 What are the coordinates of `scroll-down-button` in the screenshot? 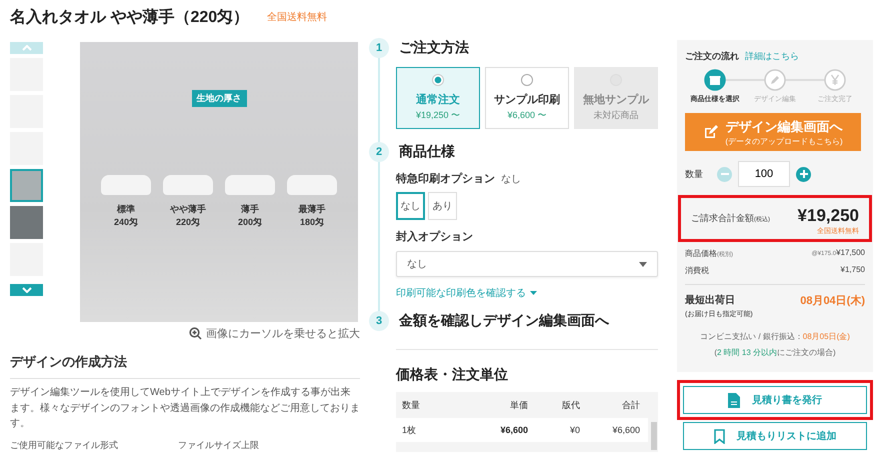 It's located at (26, 290).